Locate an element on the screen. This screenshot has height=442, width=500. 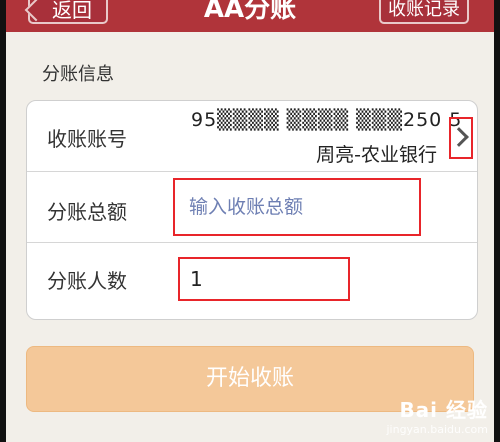
account-label: 收账账号 is located at coordinates (87, 139).